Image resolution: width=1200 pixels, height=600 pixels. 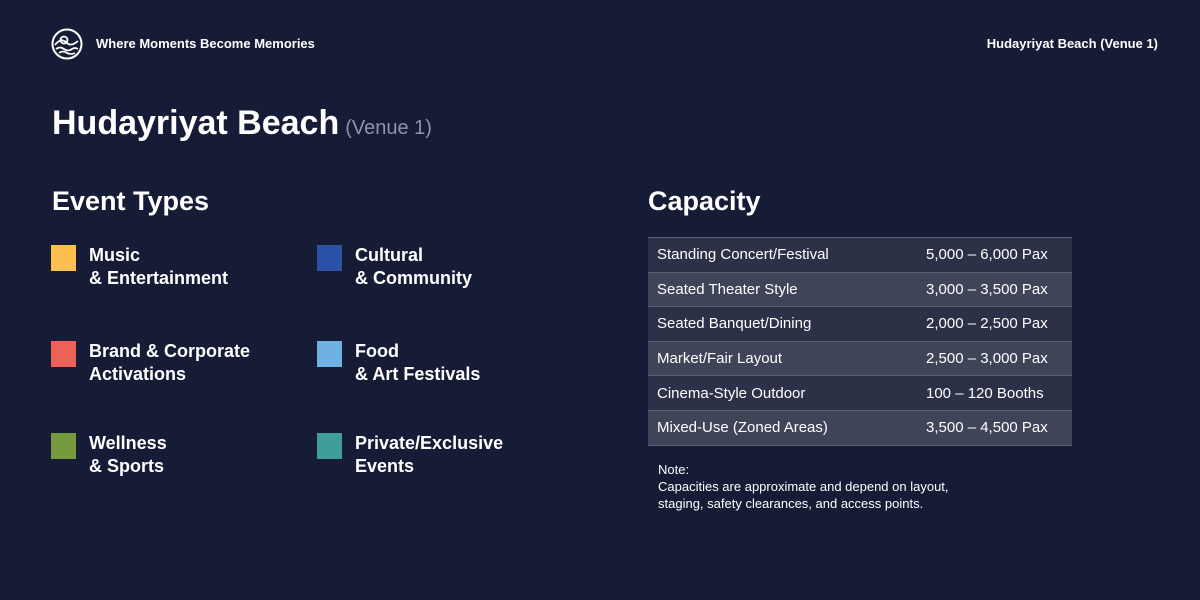 What do you see at coordinates (196, 123) in the screenshot?
I see `page-title-main: Hudayriyat Beach` at bounding box center [196, 123].